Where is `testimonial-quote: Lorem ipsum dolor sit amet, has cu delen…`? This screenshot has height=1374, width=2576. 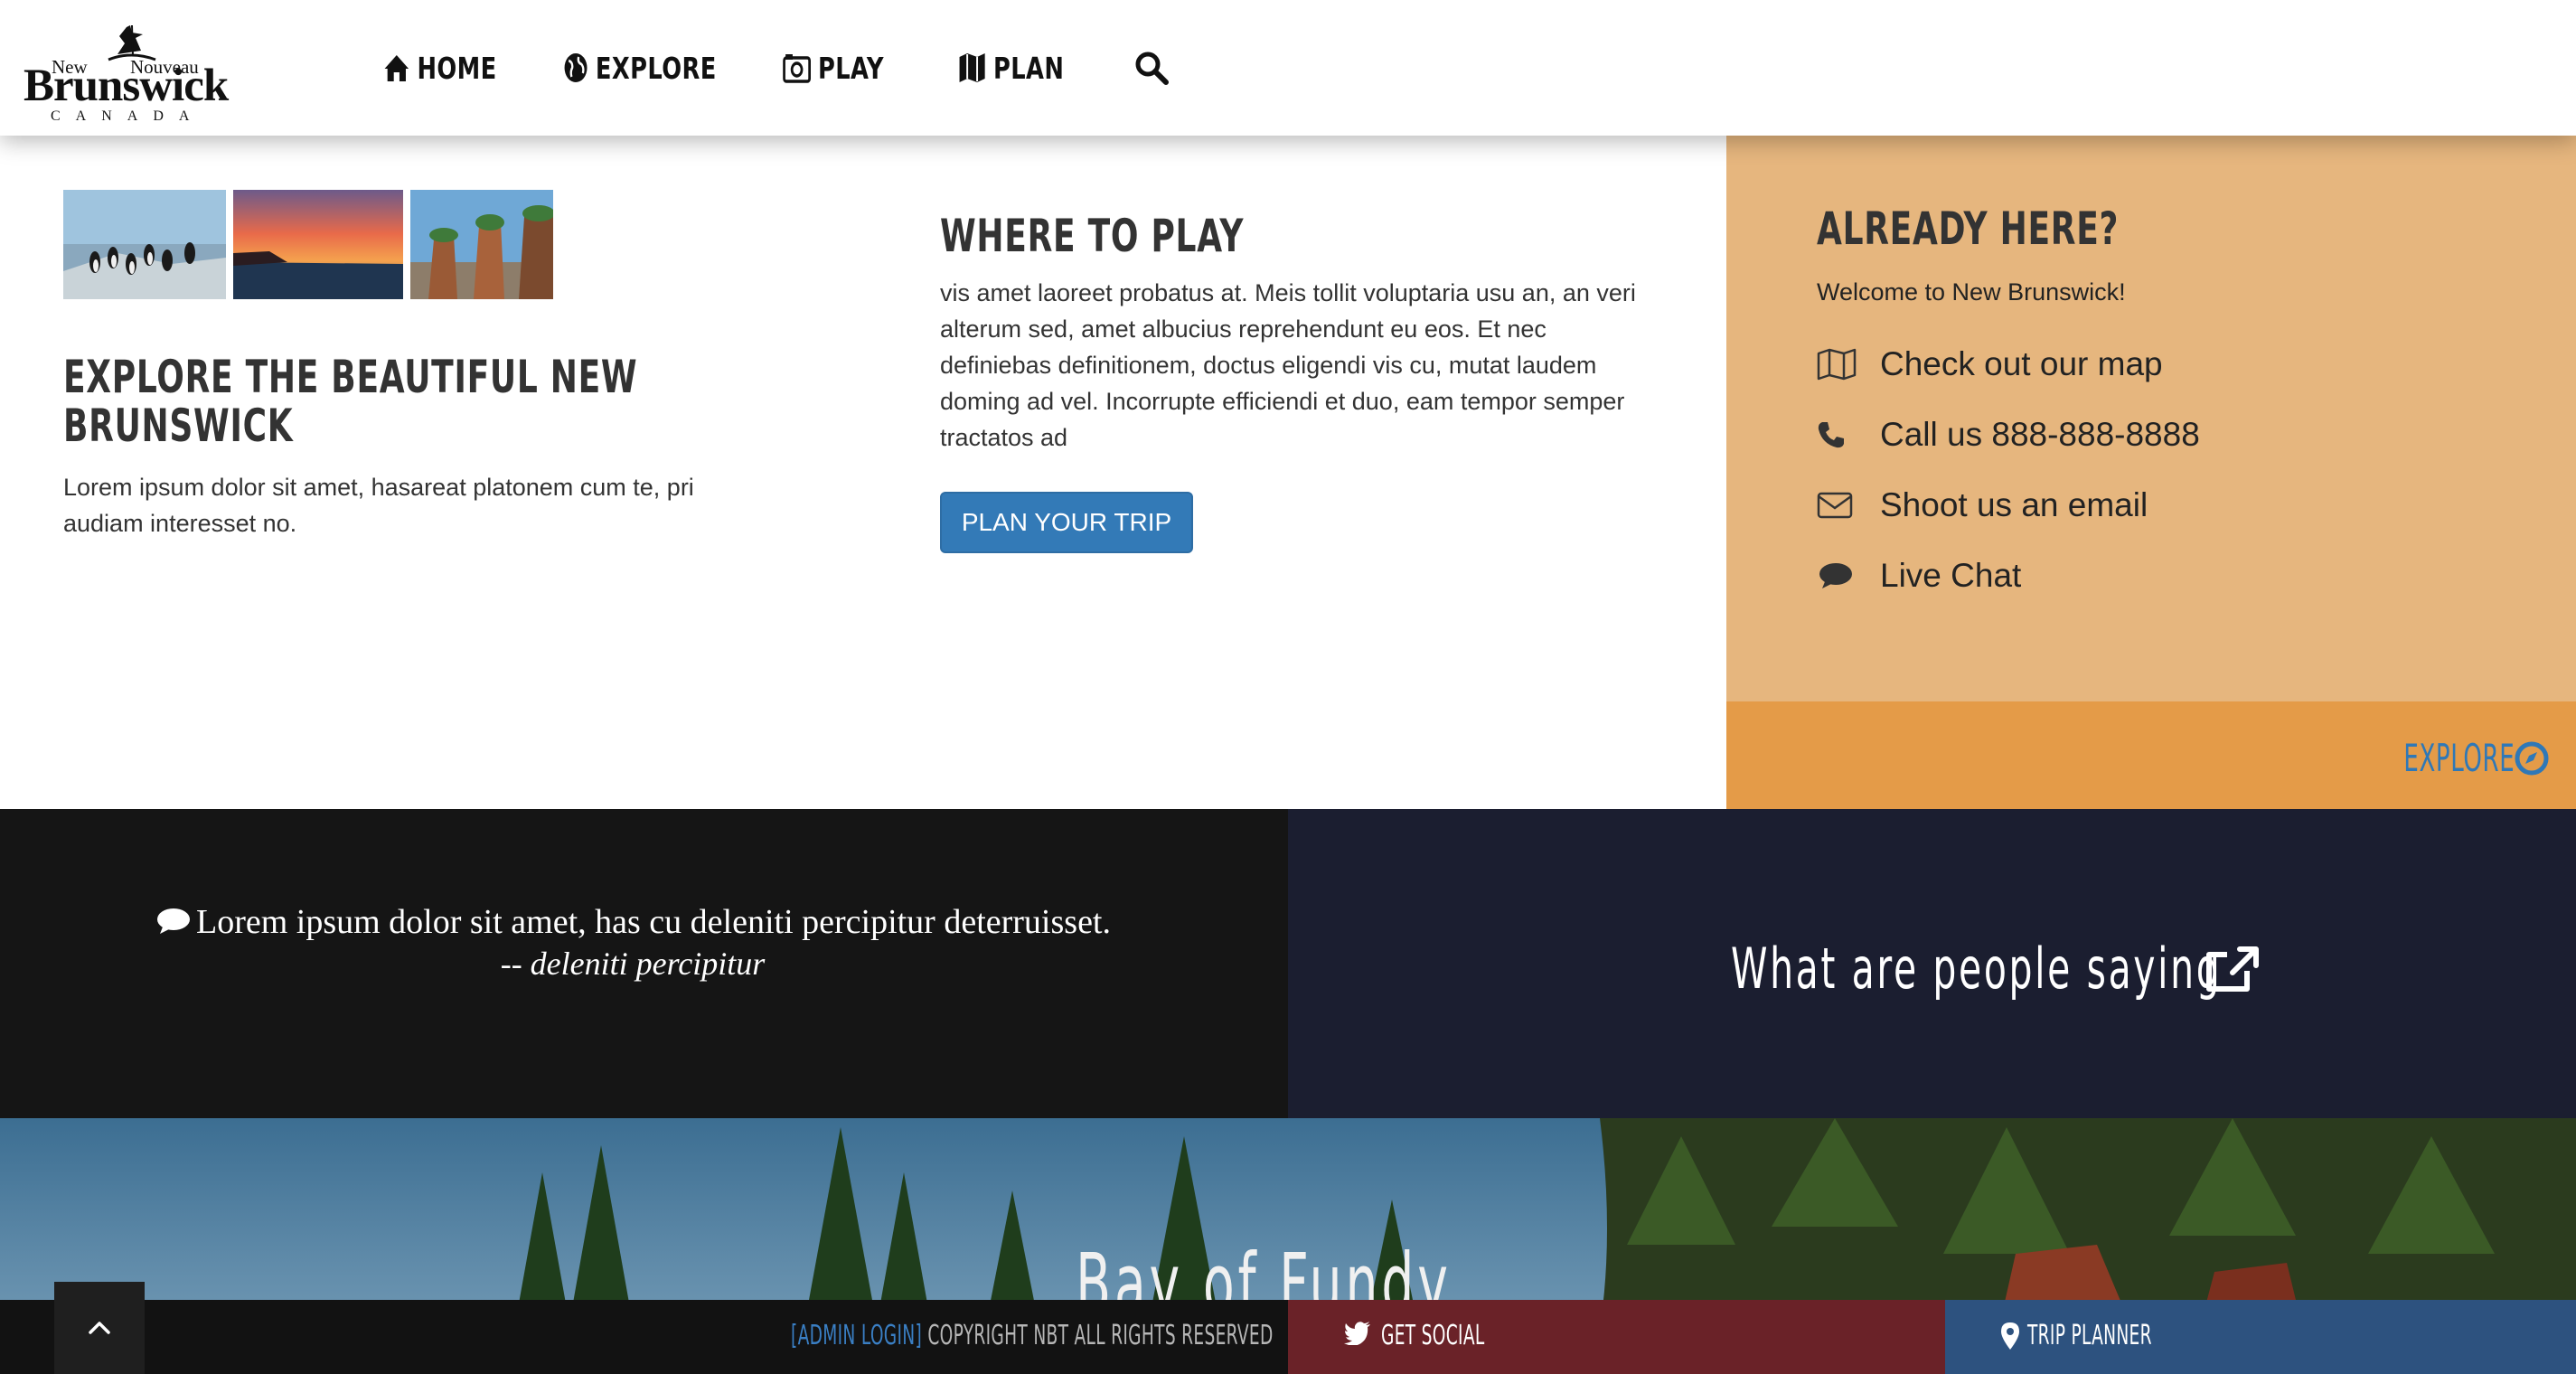 testimonial-quote: Lorem ipsum dolor sit amet, has cu delen… is located at coordinates (644, 964).